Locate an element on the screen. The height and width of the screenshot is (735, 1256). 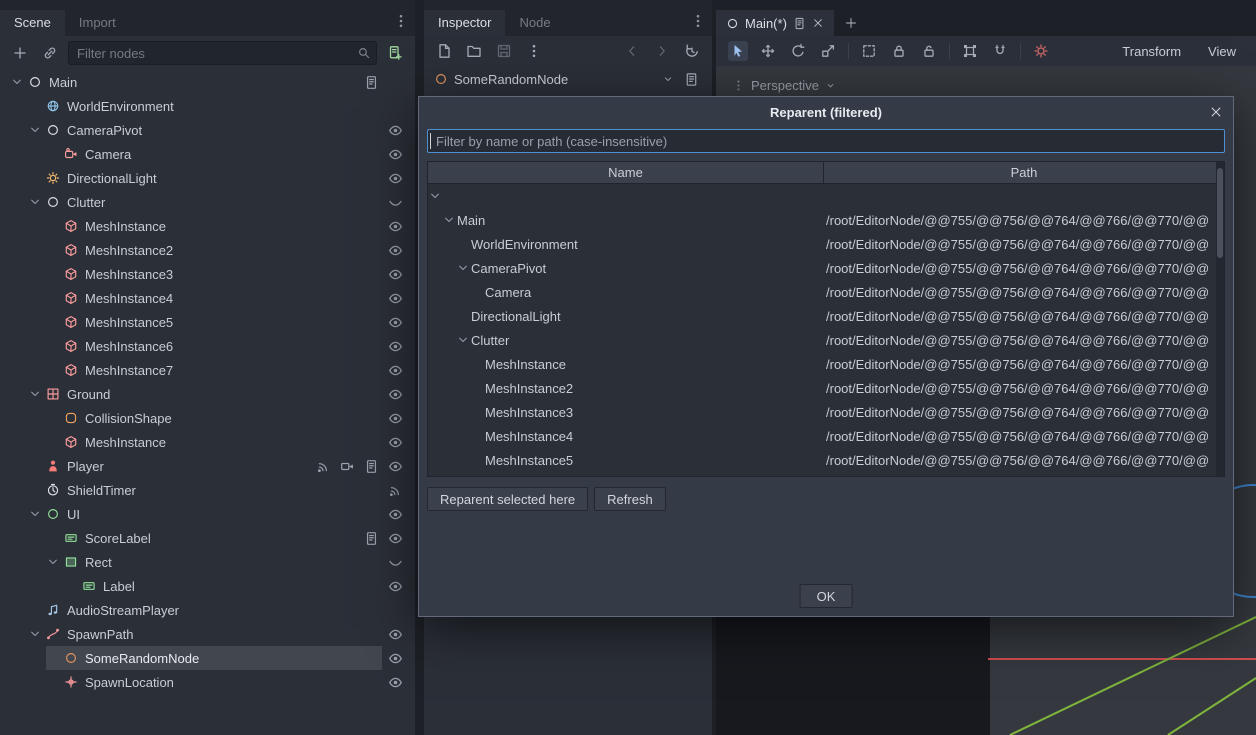
history-back-icon is located at coordinates (632, 51).